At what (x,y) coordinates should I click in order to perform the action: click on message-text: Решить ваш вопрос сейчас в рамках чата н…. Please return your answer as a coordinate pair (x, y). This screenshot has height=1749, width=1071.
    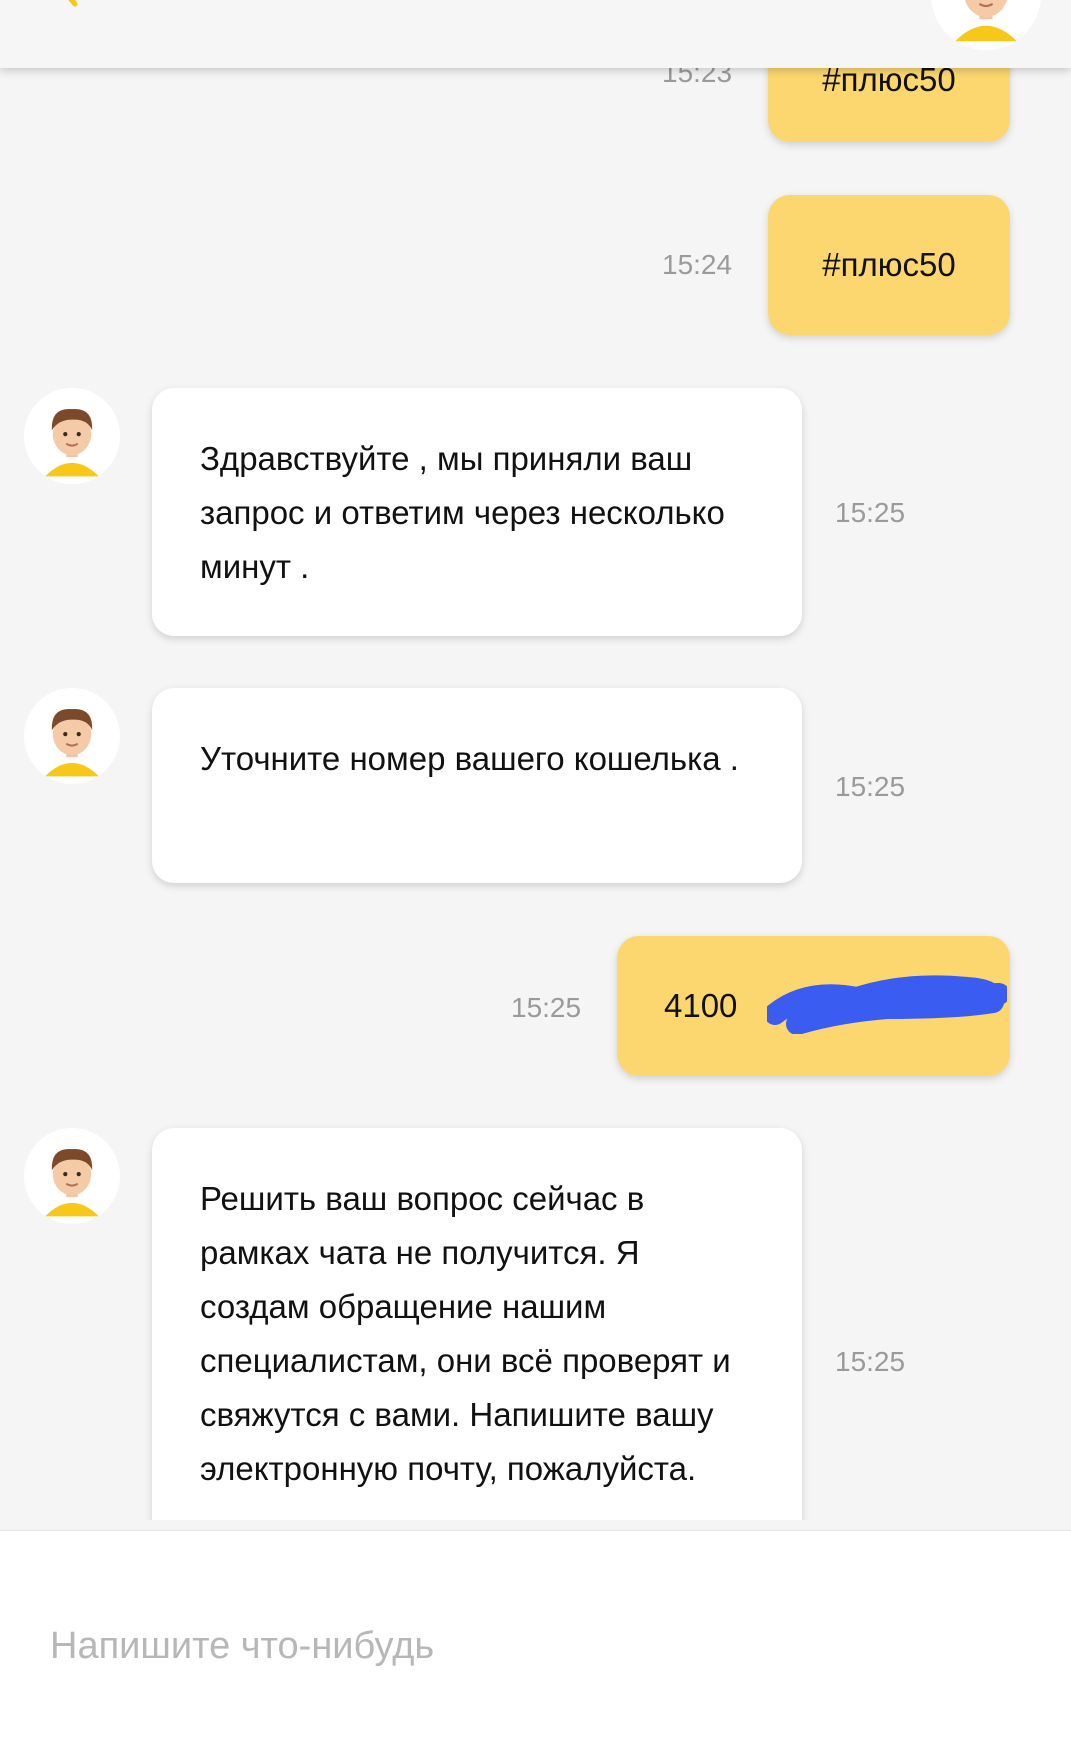
    Looking at the image, I should click on (465, 1333).